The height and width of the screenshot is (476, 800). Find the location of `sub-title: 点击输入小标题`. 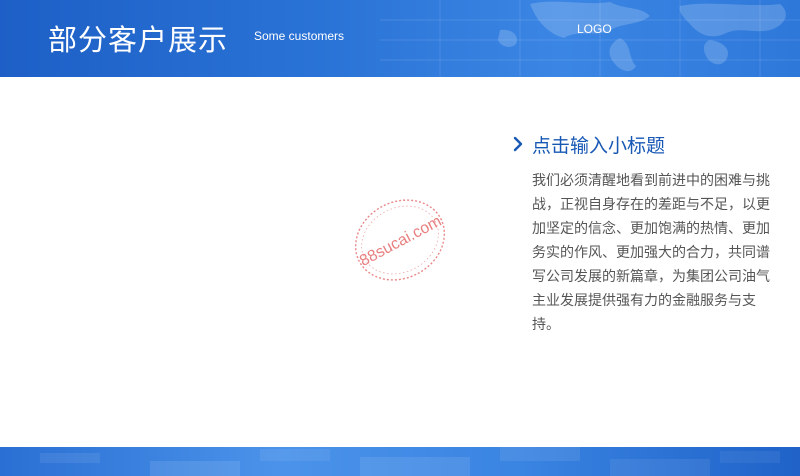

sub-title: 点击输入小标题 is located at coordinates (598, 144).